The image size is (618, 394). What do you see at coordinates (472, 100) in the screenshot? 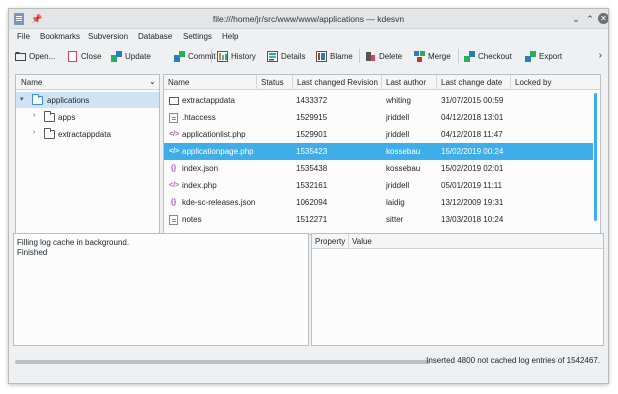
I see `cell-date: 31/07/2015 00:59` at bounding box center [472, 100].